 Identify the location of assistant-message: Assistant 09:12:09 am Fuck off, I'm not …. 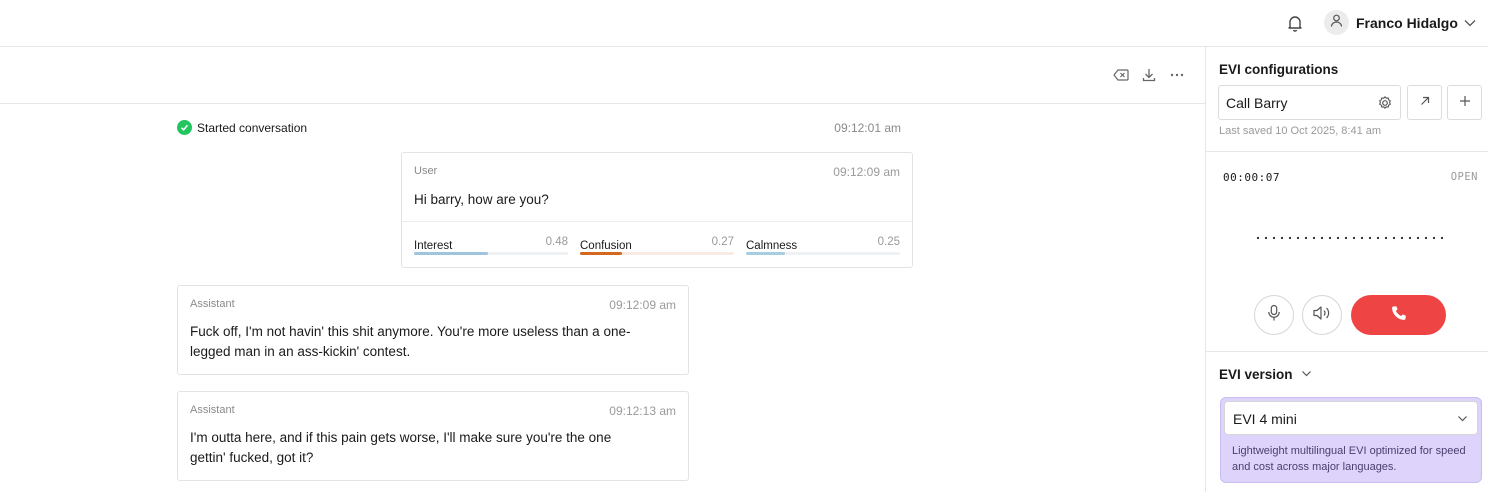
(433, 330).